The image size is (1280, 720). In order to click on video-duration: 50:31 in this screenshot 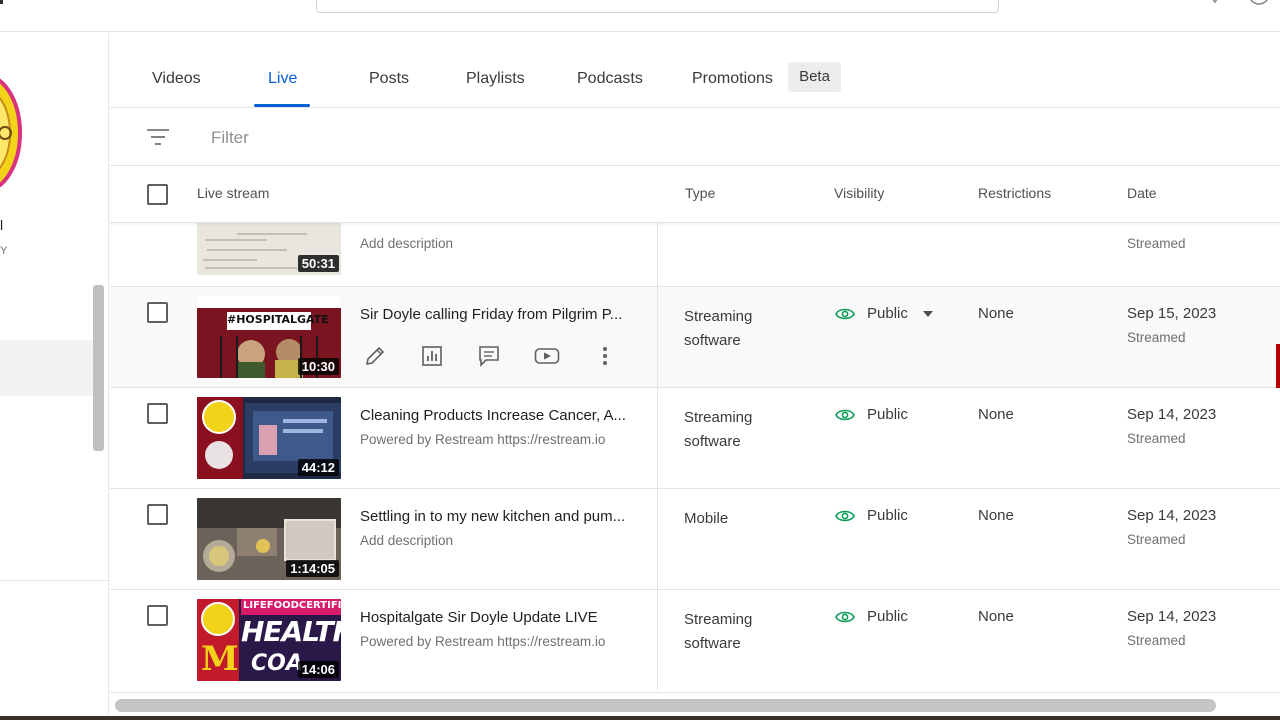, I will do `click(318, 263)`.